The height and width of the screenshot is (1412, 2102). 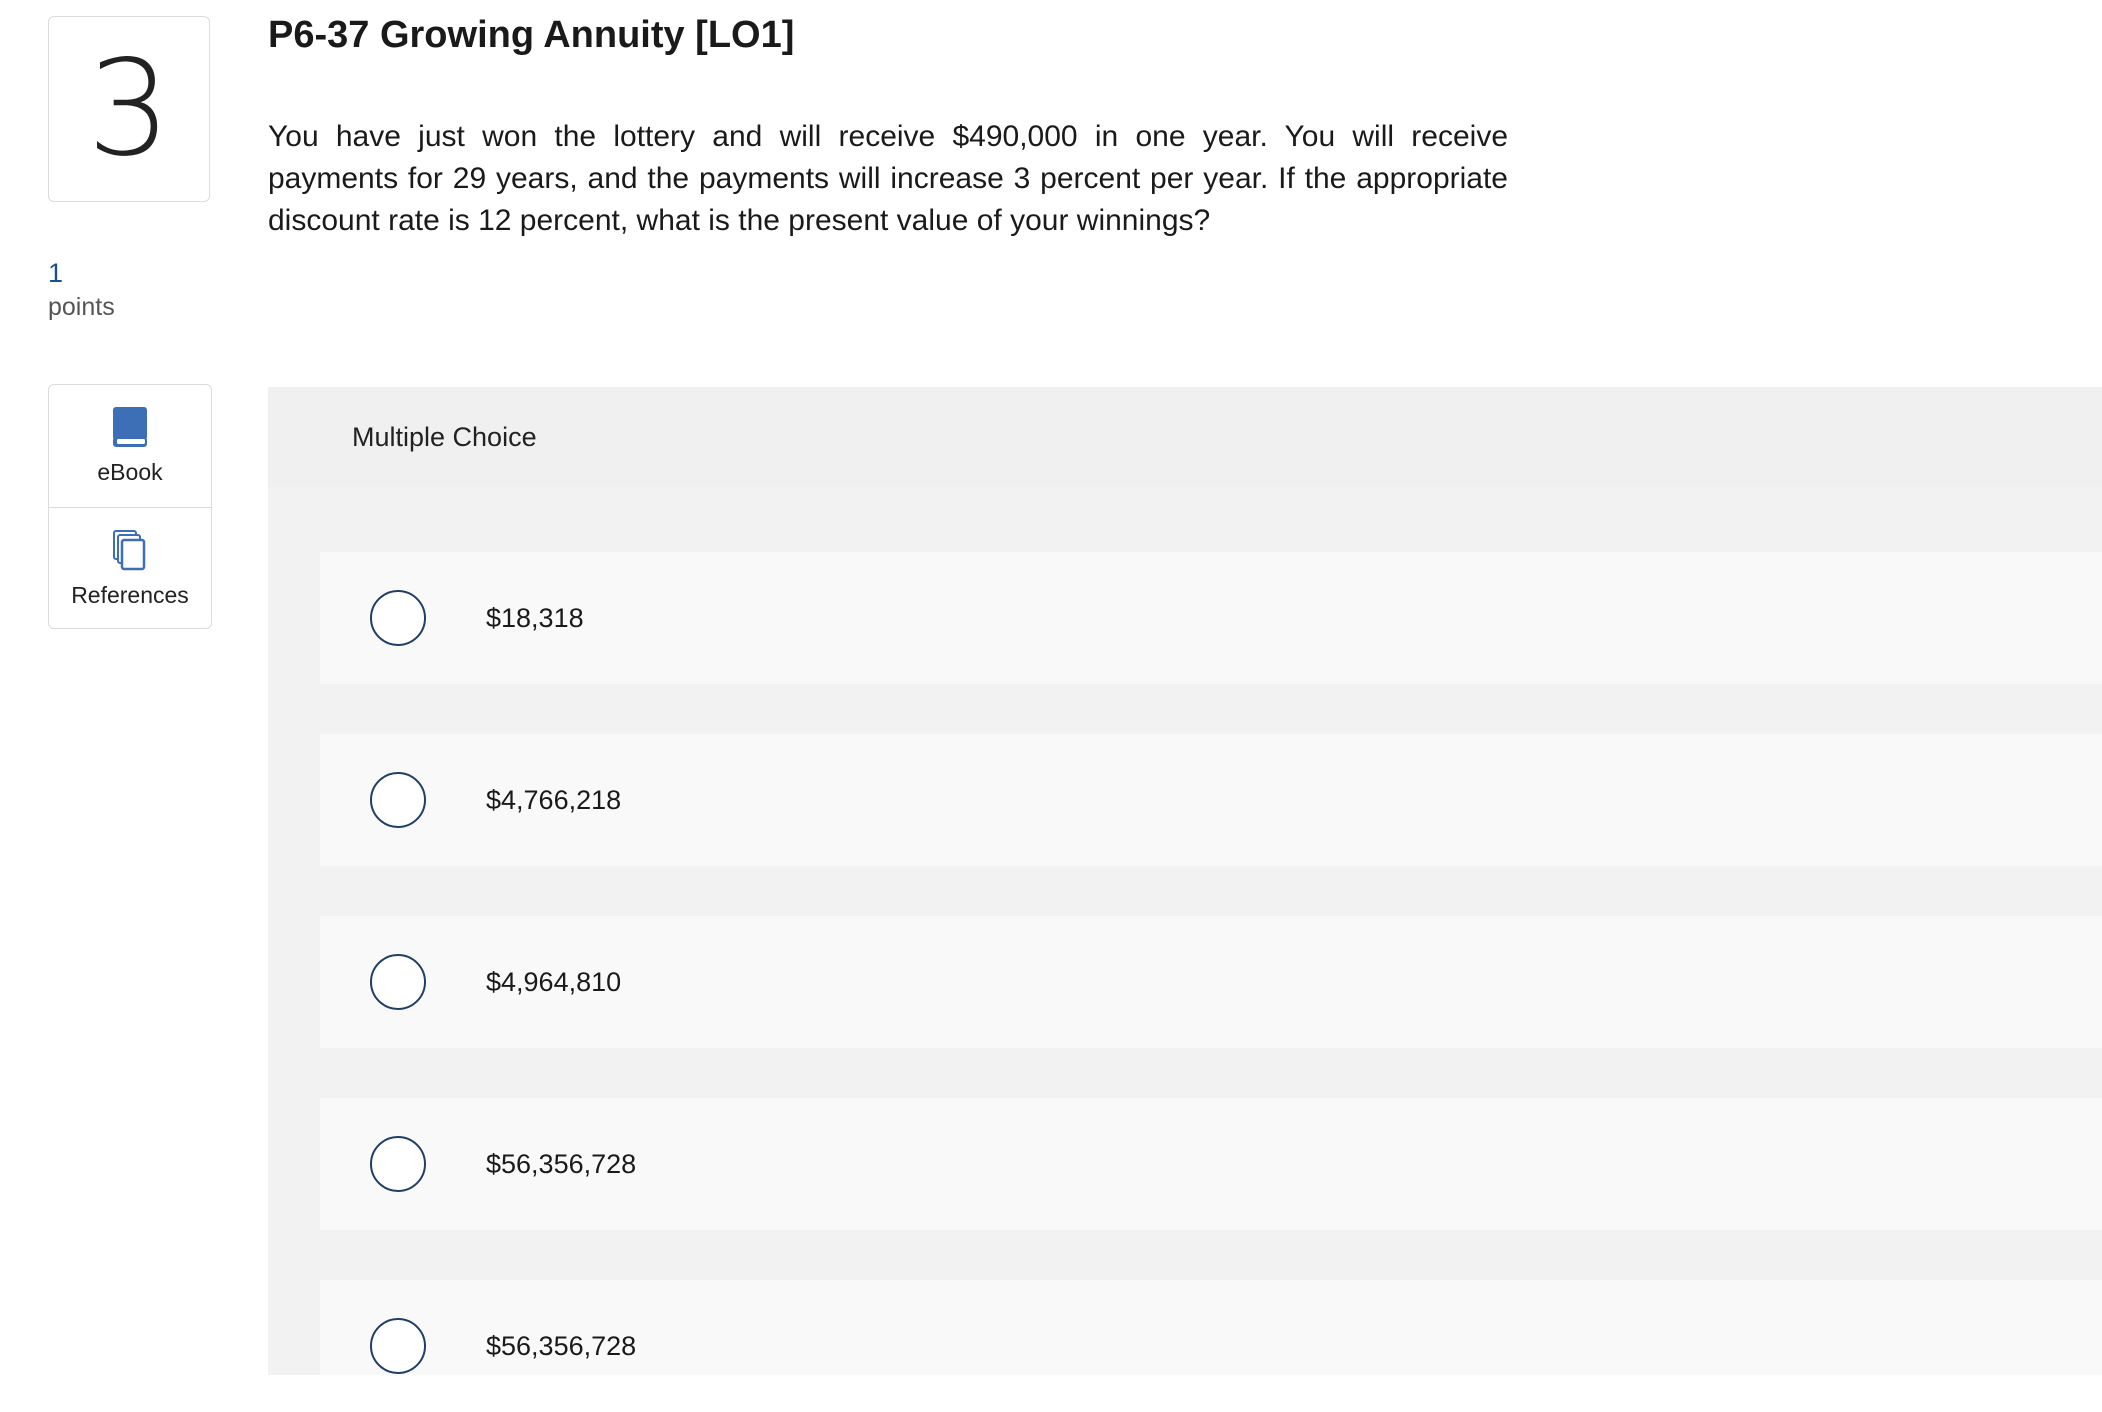 I want to click on answer-option: $4,964,810, so click(x=1211, y=982).